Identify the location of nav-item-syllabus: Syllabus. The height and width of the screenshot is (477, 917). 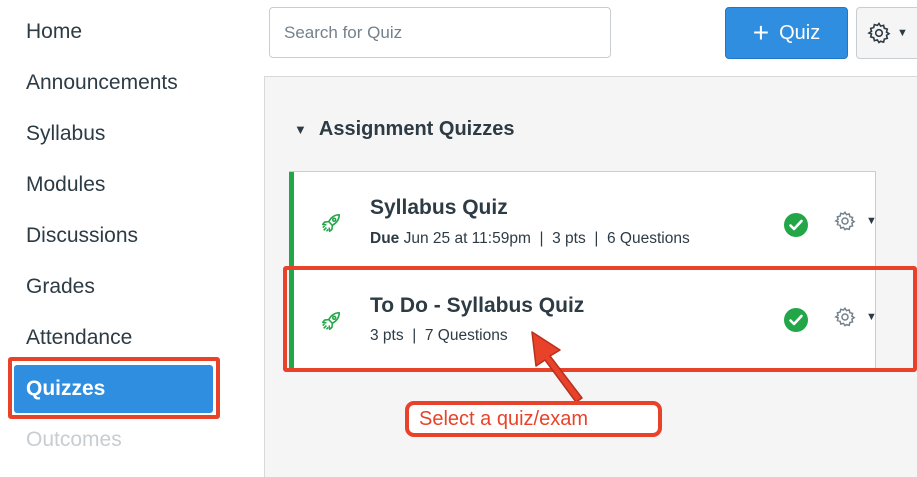
(65, 134).